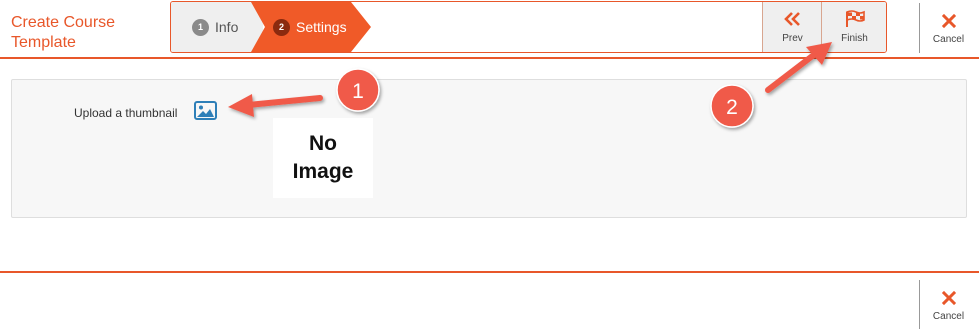 Image resolution: width=979 pixels, height=329 pixels. What do you see at coordinates (126, 113) in the screenshot?
I see `upload-thumbnail-label: Upload a thumbnail` at bounding box center [126, 113].